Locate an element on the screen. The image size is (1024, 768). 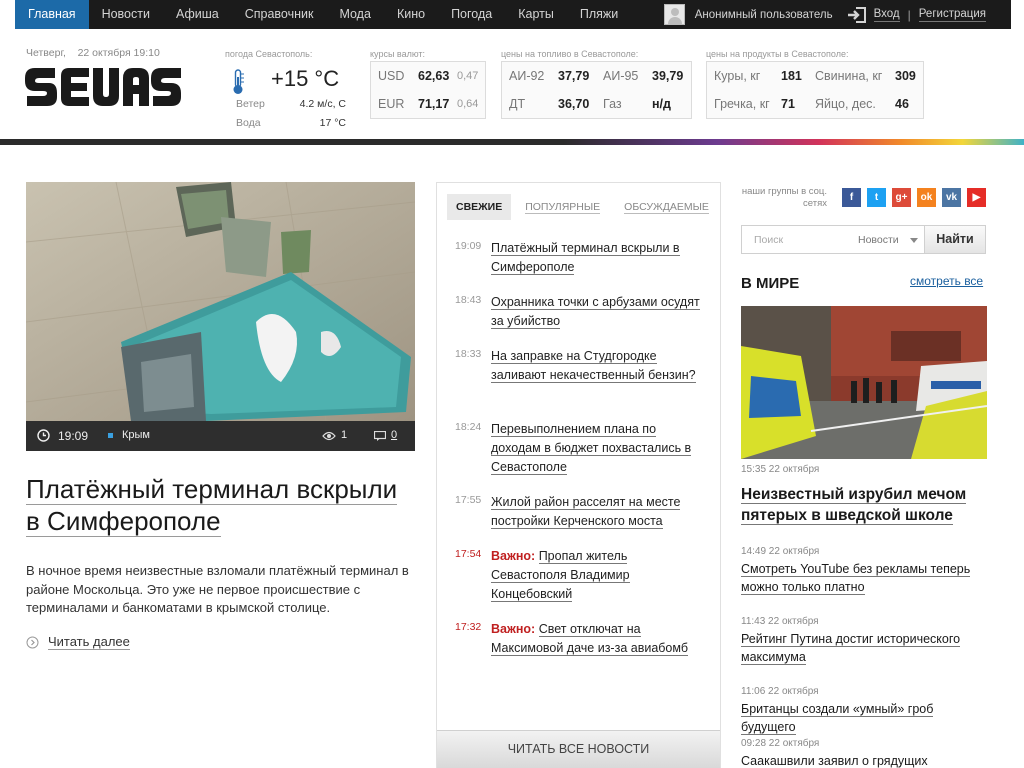
search-input: Поиск is located at coordinates (768, 240).